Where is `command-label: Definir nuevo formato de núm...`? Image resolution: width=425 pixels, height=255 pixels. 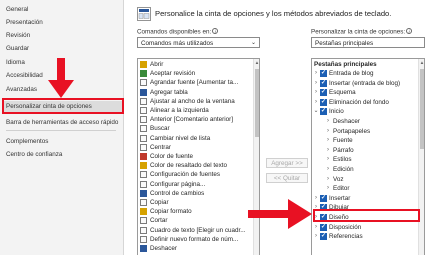 command-label: Definir nuevo formato de núm... is located at coordinates (194, 239).